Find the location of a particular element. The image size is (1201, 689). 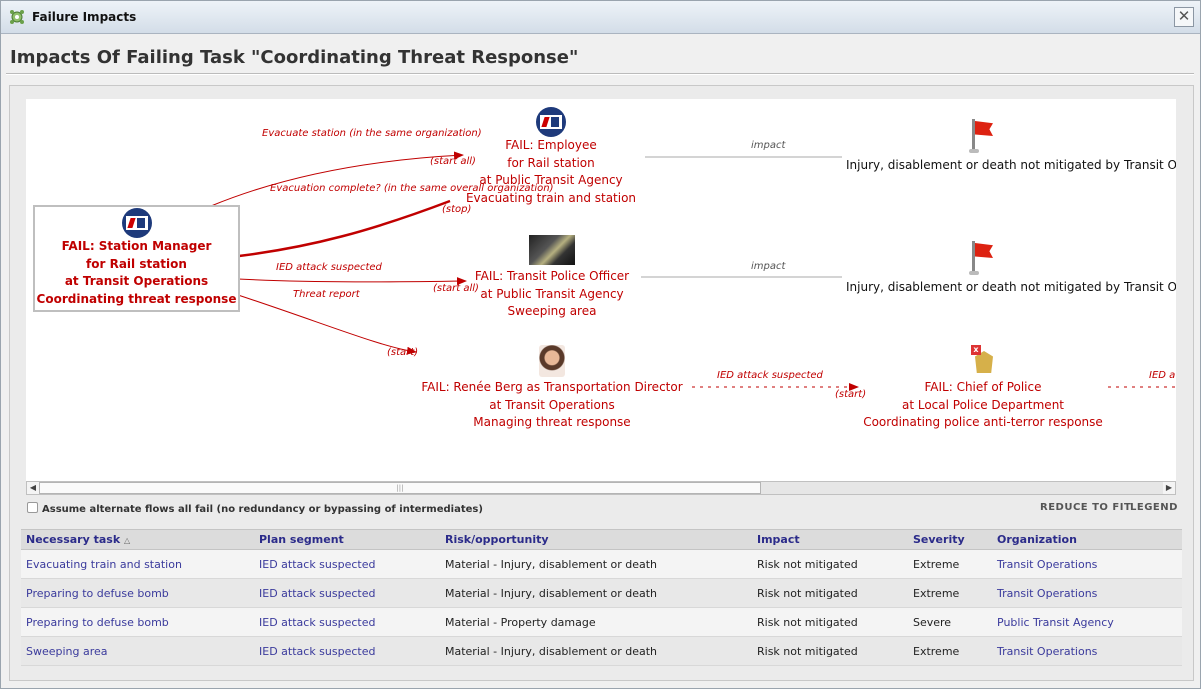

column-header-organization: Organization is located at coordinates (1087, 539).